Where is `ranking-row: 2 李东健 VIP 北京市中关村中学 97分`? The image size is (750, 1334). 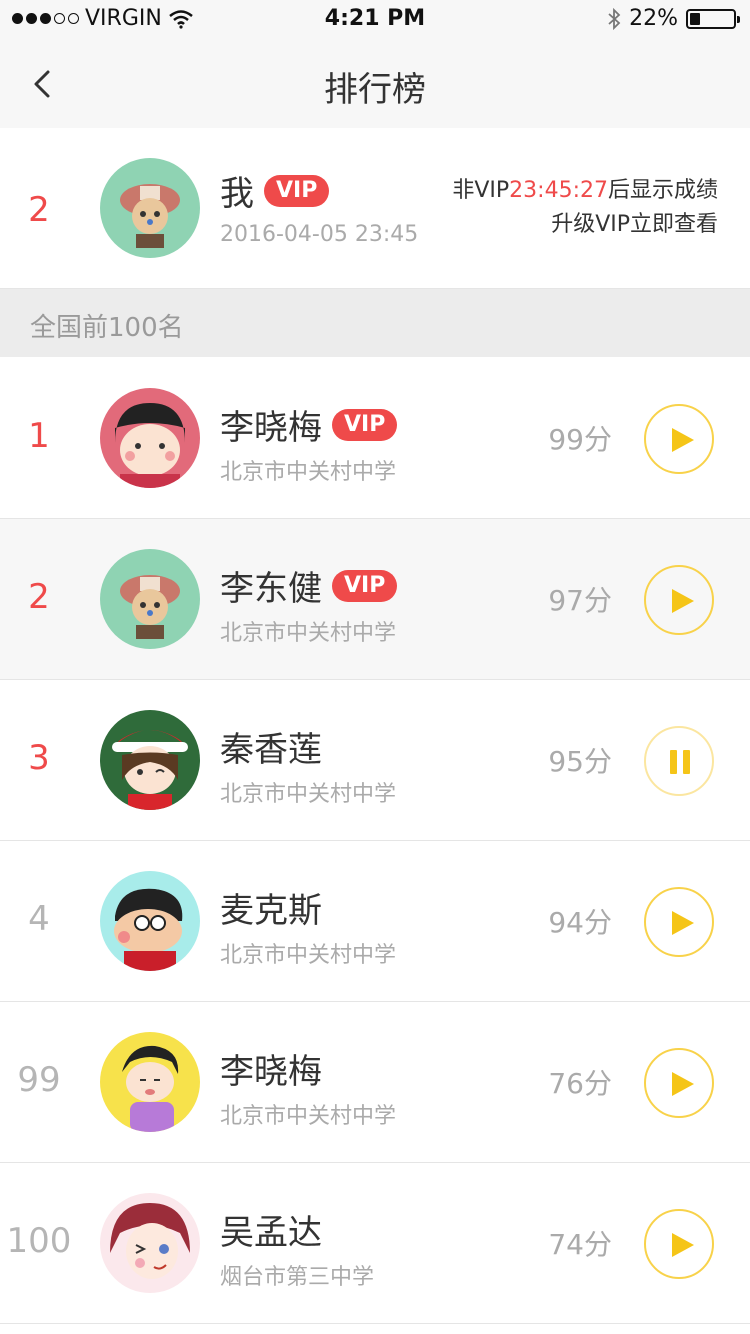
ranking-row: 2 李东健 VIP 北京市中关村中学 97分 is located at coordinates (375, 599).